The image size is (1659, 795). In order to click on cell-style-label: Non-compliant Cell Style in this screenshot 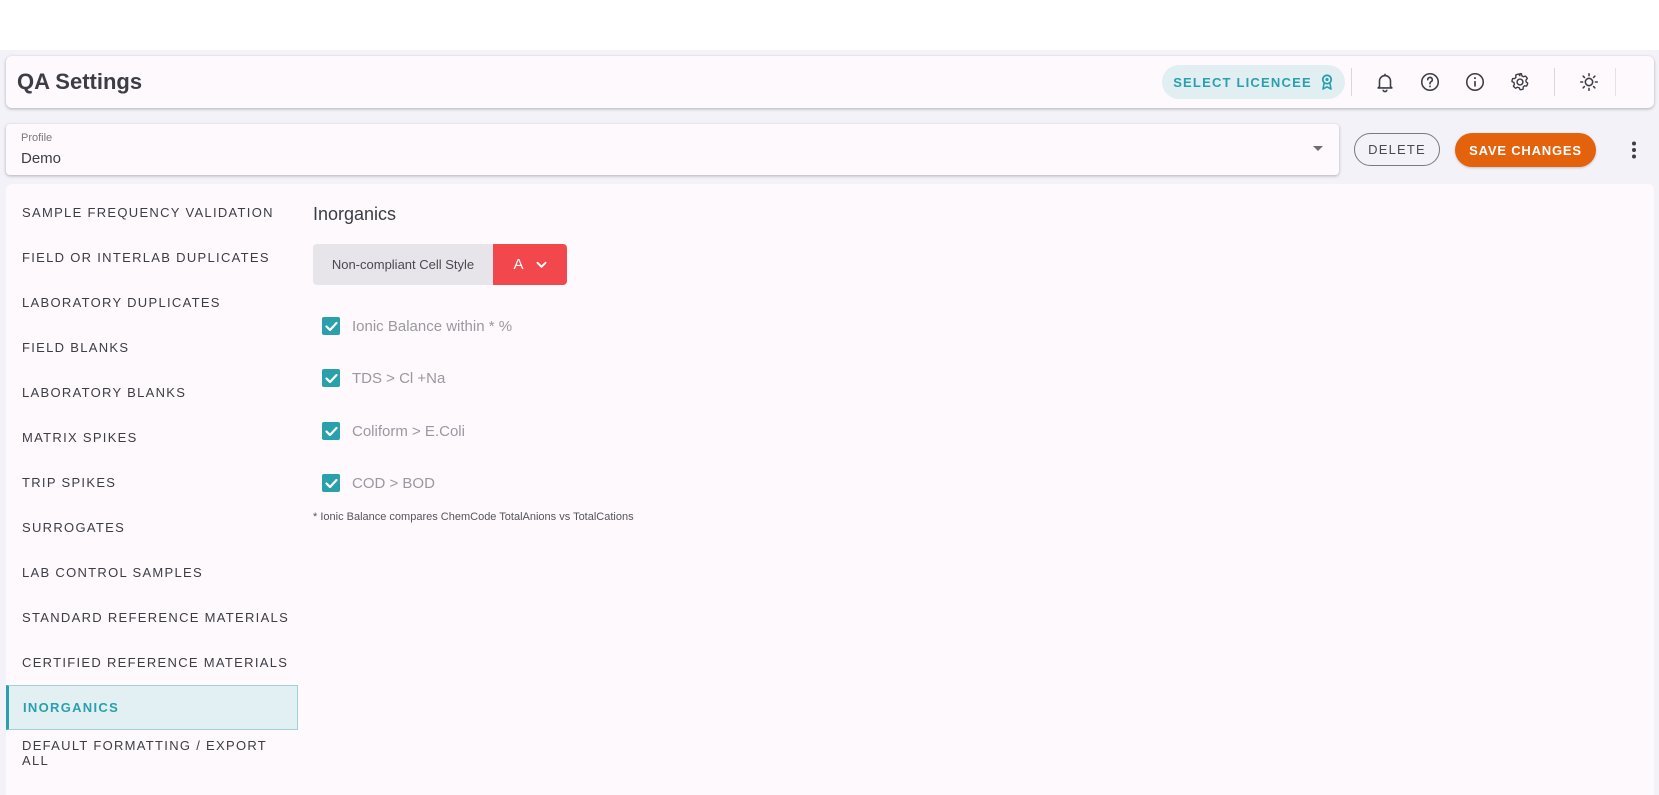, I will do `click(403, 264)`.